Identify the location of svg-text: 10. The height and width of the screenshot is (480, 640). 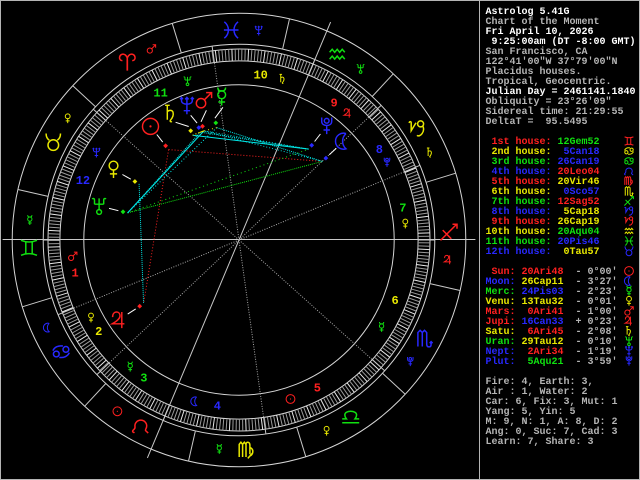
(260, 75).